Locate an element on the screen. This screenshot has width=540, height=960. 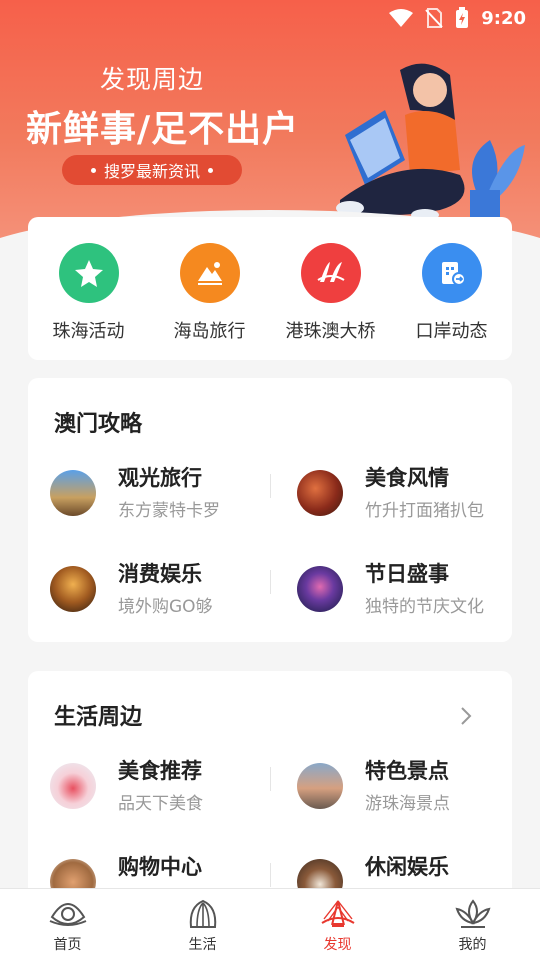
guide-item-subtitle: 东方蒙特卡罗 is located at coordinates (169, 511).